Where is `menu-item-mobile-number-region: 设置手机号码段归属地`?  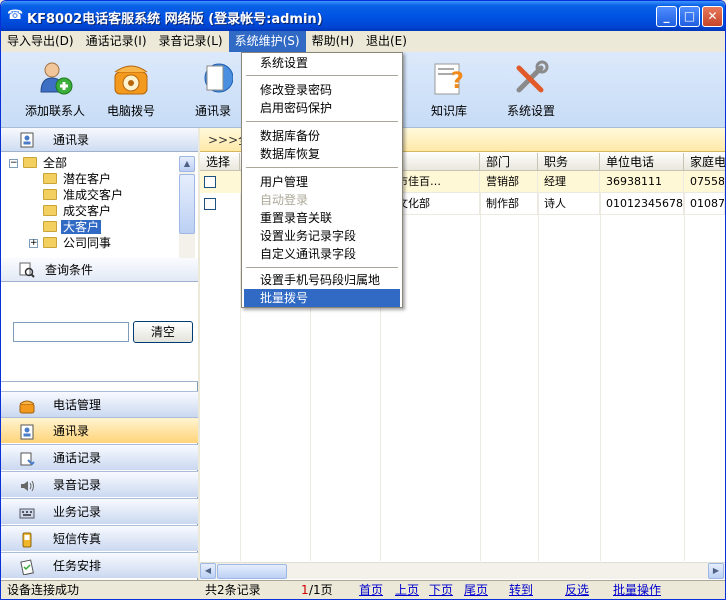 menu-item-mobile-number-region: 设置手机号码段归属地 is located at coordinates (322, 280).